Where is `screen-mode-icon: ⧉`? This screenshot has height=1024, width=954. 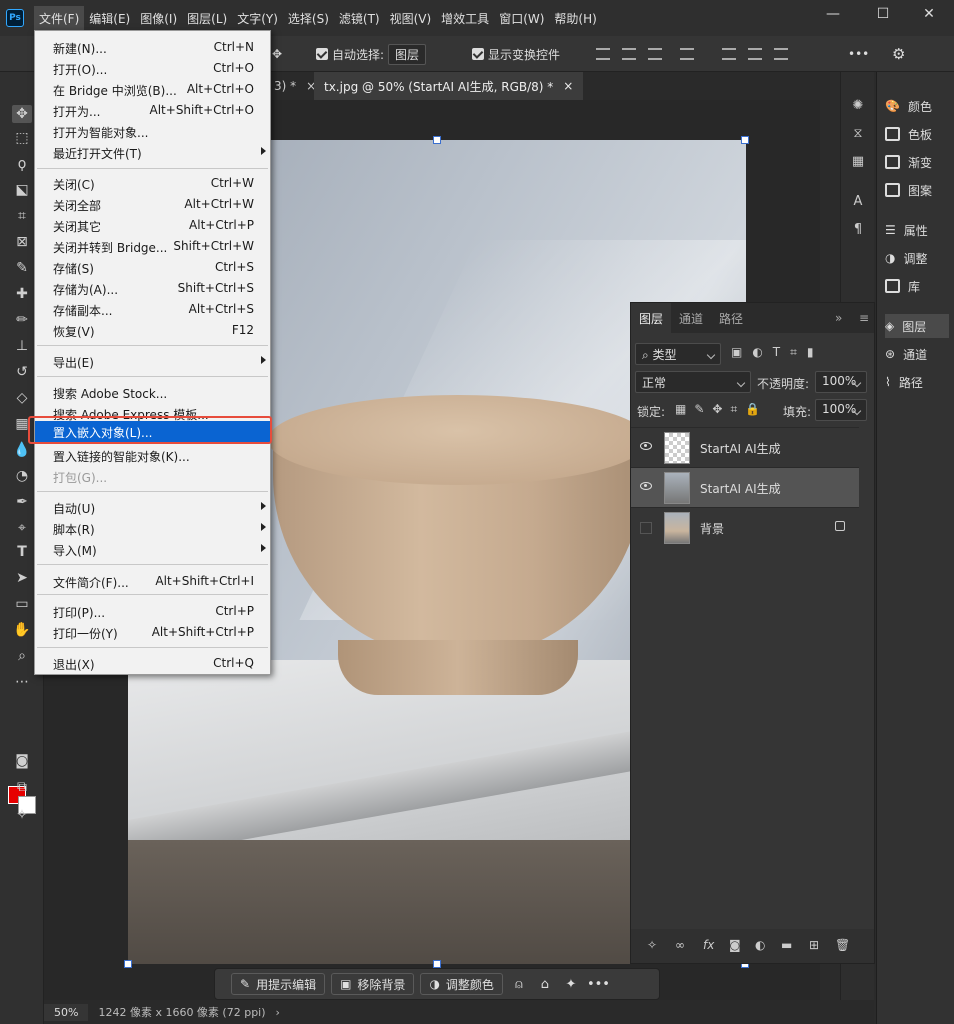
screen-mode-icon: ⧉ is located at coordinates (22, 787).